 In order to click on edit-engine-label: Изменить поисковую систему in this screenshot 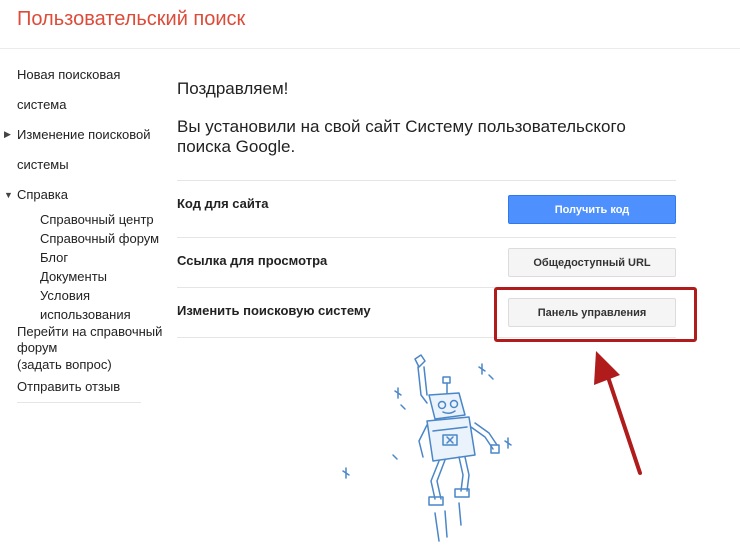, I will do `click(274, 310)`.